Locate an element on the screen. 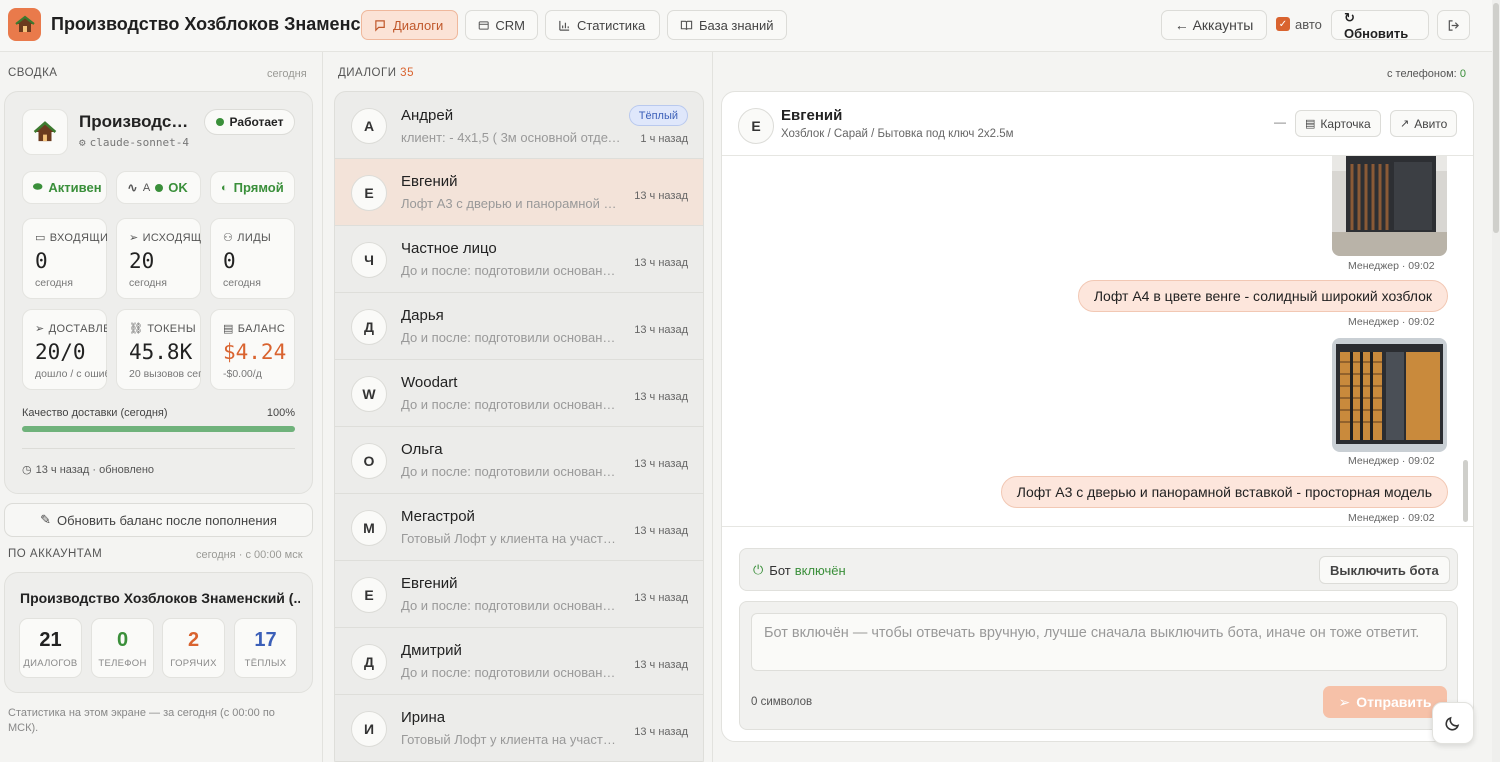 Image resolution: width=1500 pixels, height=762 pixels. chat-avatar: Е is located at coordinates (756, 126).